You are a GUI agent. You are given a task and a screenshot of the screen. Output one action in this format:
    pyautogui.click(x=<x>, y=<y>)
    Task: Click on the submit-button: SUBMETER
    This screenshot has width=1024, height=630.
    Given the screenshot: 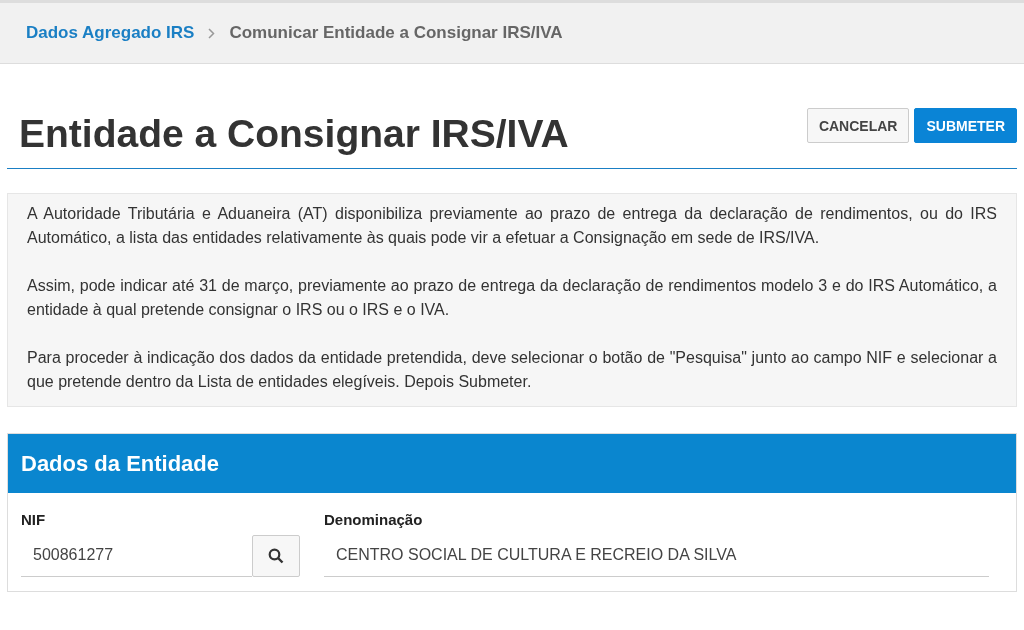 What is the action you would take?
    pyautogui.click(x=965, y=125)
    